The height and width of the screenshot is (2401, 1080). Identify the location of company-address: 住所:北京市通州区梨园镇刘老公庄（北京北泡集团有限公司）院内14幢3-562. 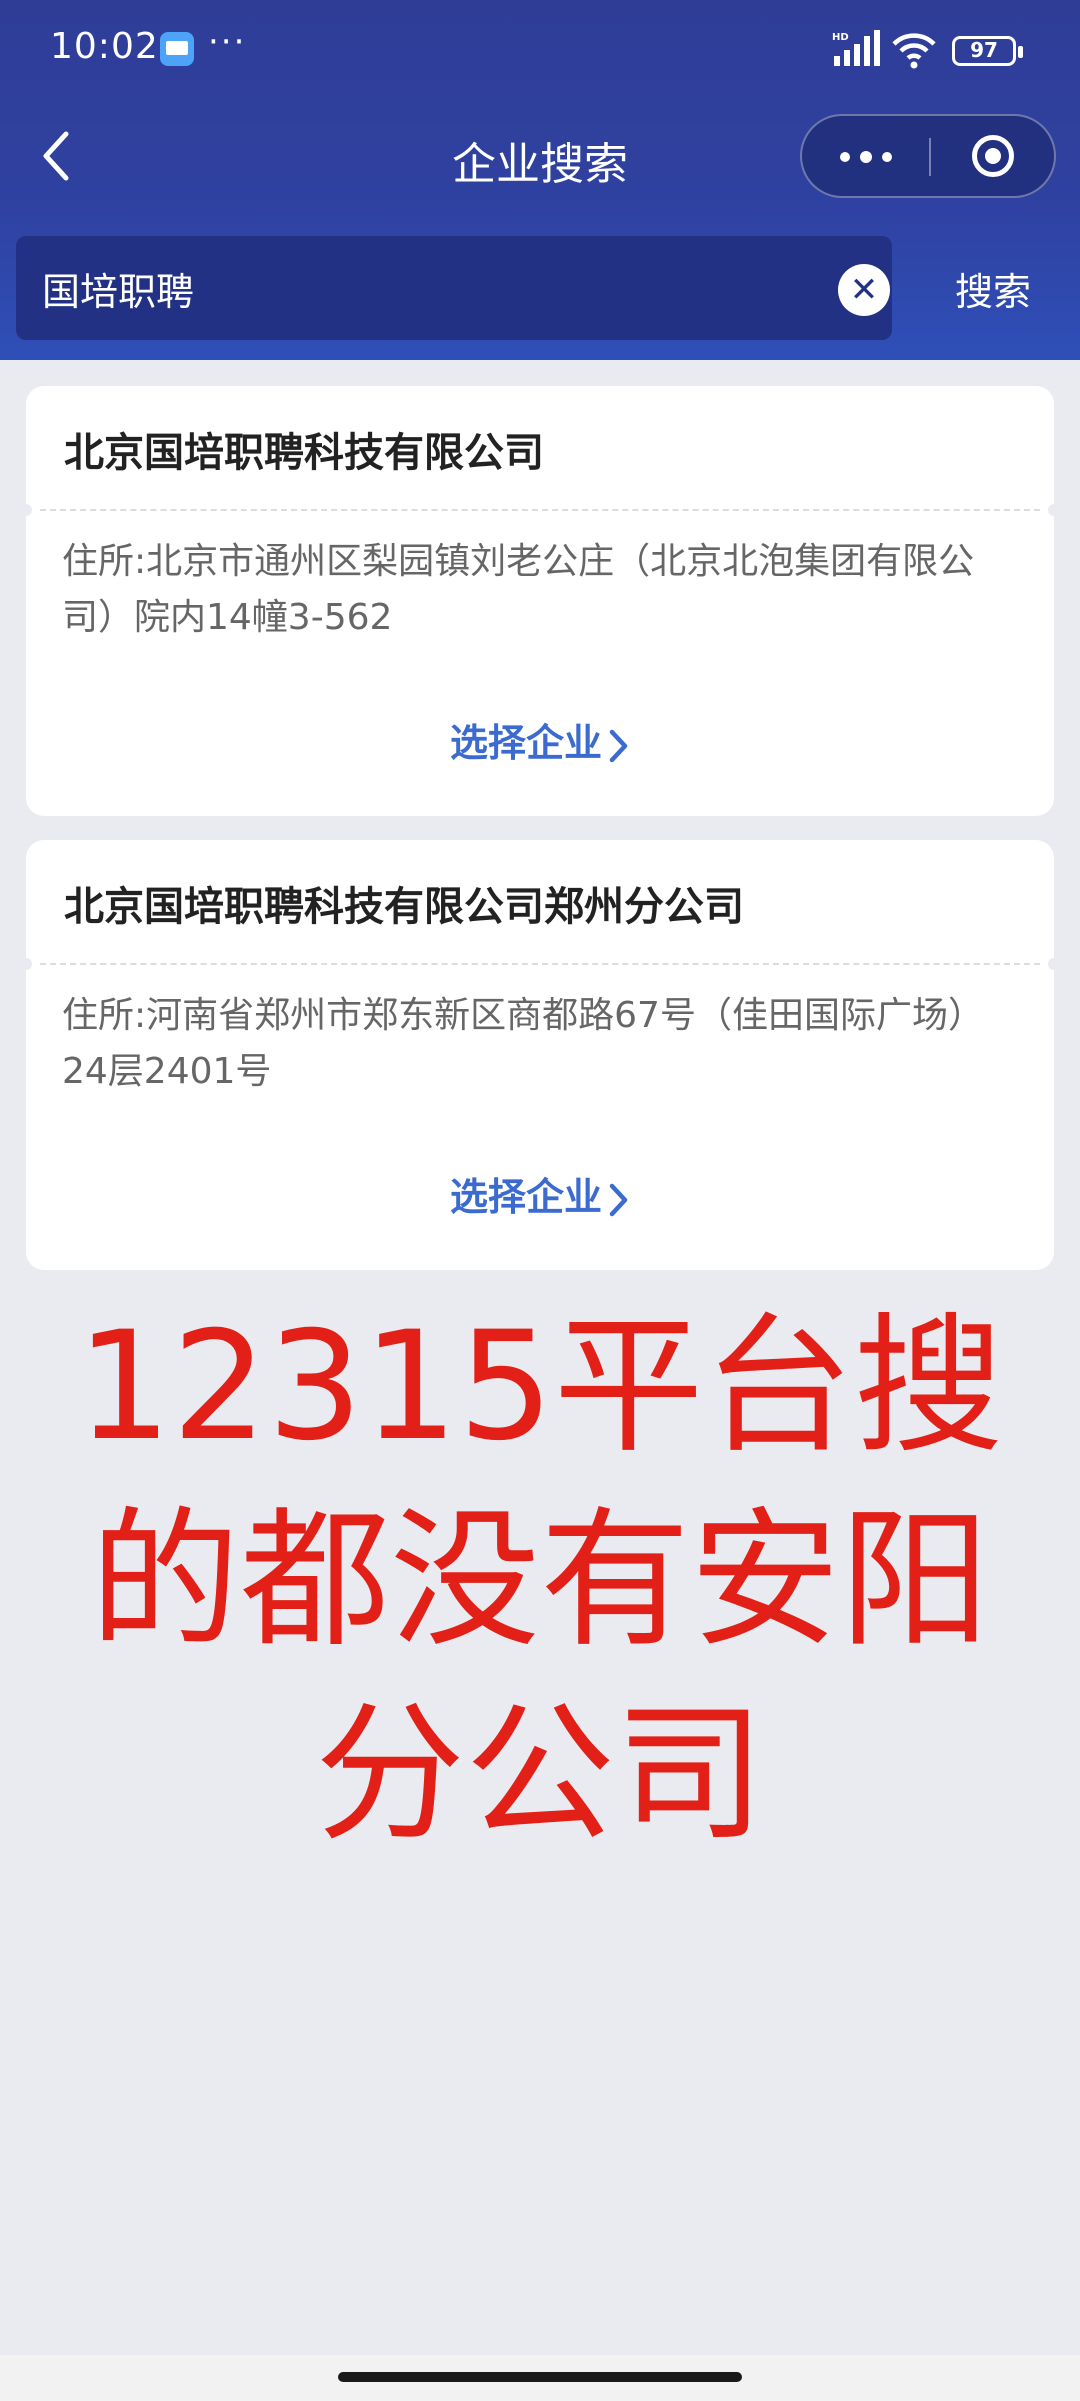
(518, 589).